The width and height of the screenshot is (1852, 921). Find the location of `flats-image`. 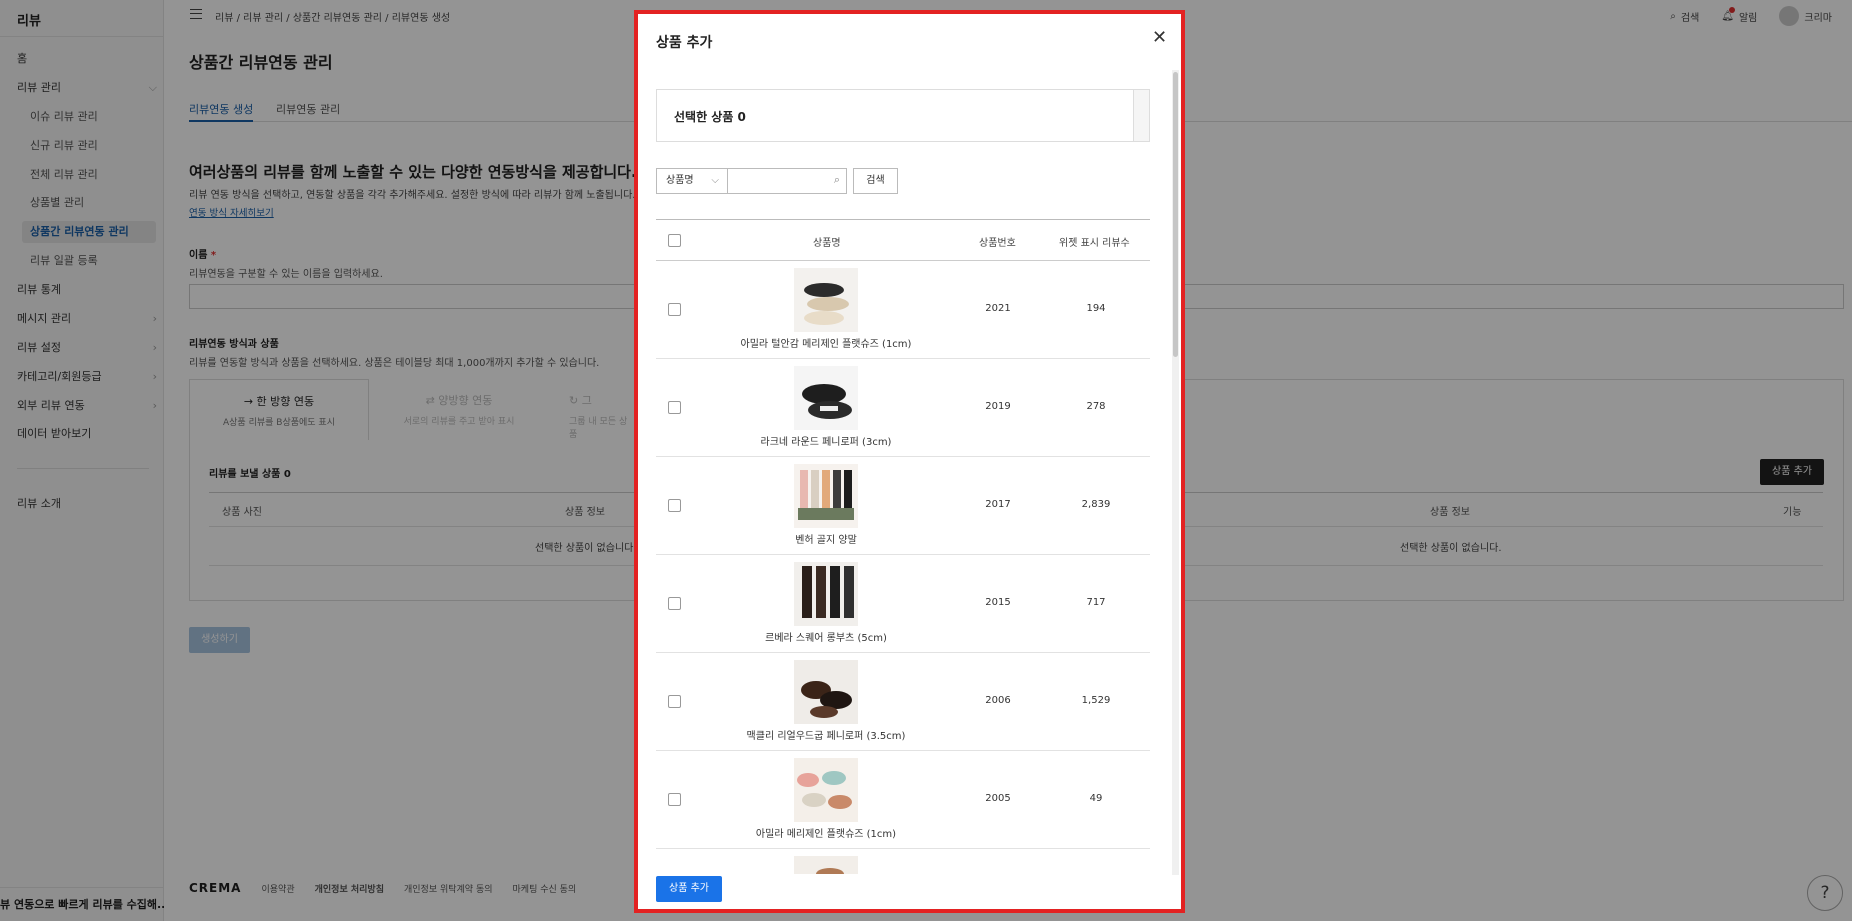

flats-image is located at coordinates (826, 790).